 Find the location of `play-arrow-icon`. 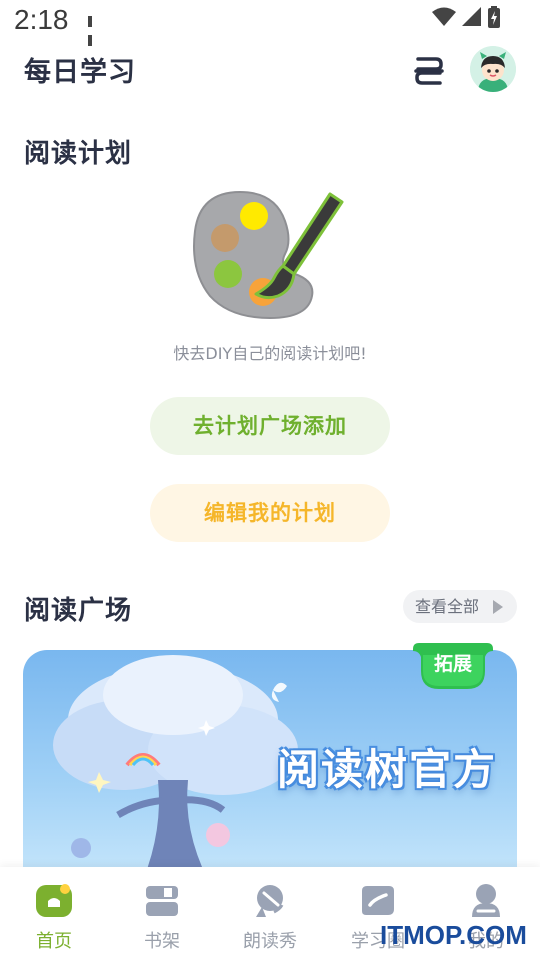

play-arrow-icon is located at coordinates (498, 607).